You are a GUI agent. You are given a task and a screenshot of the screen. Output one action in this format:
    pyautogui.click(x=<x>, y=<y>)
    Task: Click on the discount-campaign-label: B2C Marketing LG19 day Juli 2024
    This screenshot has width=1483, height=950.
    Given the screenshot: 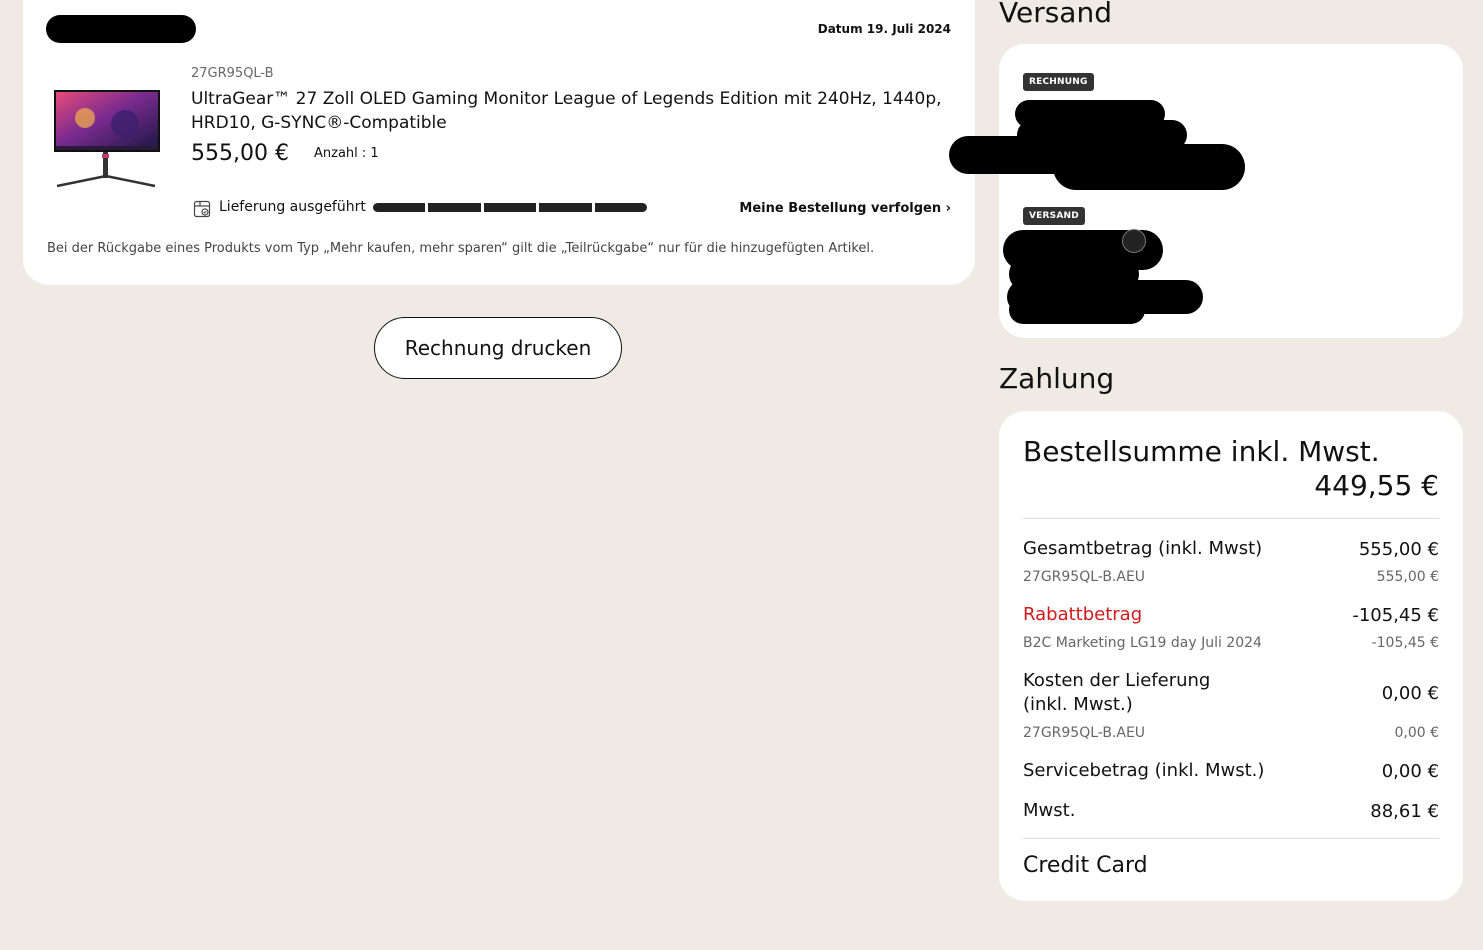 What is the action you would take?
    pyautogui.click(x=1142, y=643)
    